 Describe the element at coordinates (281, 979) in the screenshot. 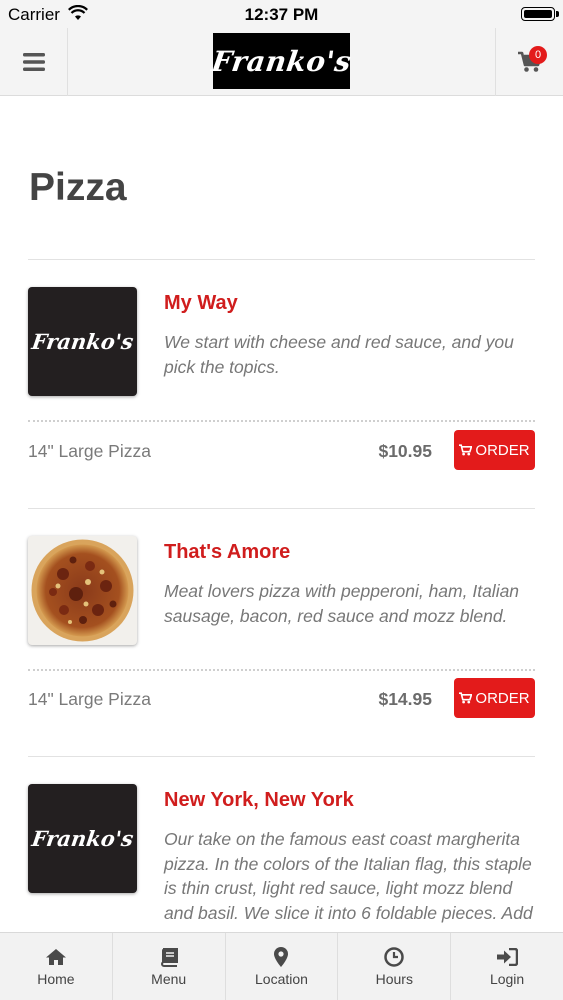

I see `tab-label: Location` at that location.